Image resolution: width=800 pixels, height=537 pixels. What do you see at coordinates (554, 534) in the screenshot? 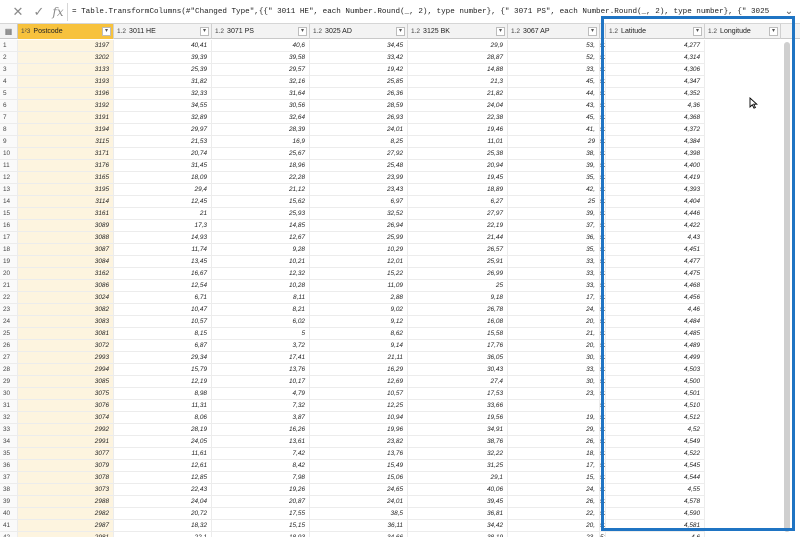
I see `table-cell: 23,` at bounding box center [554, 534].